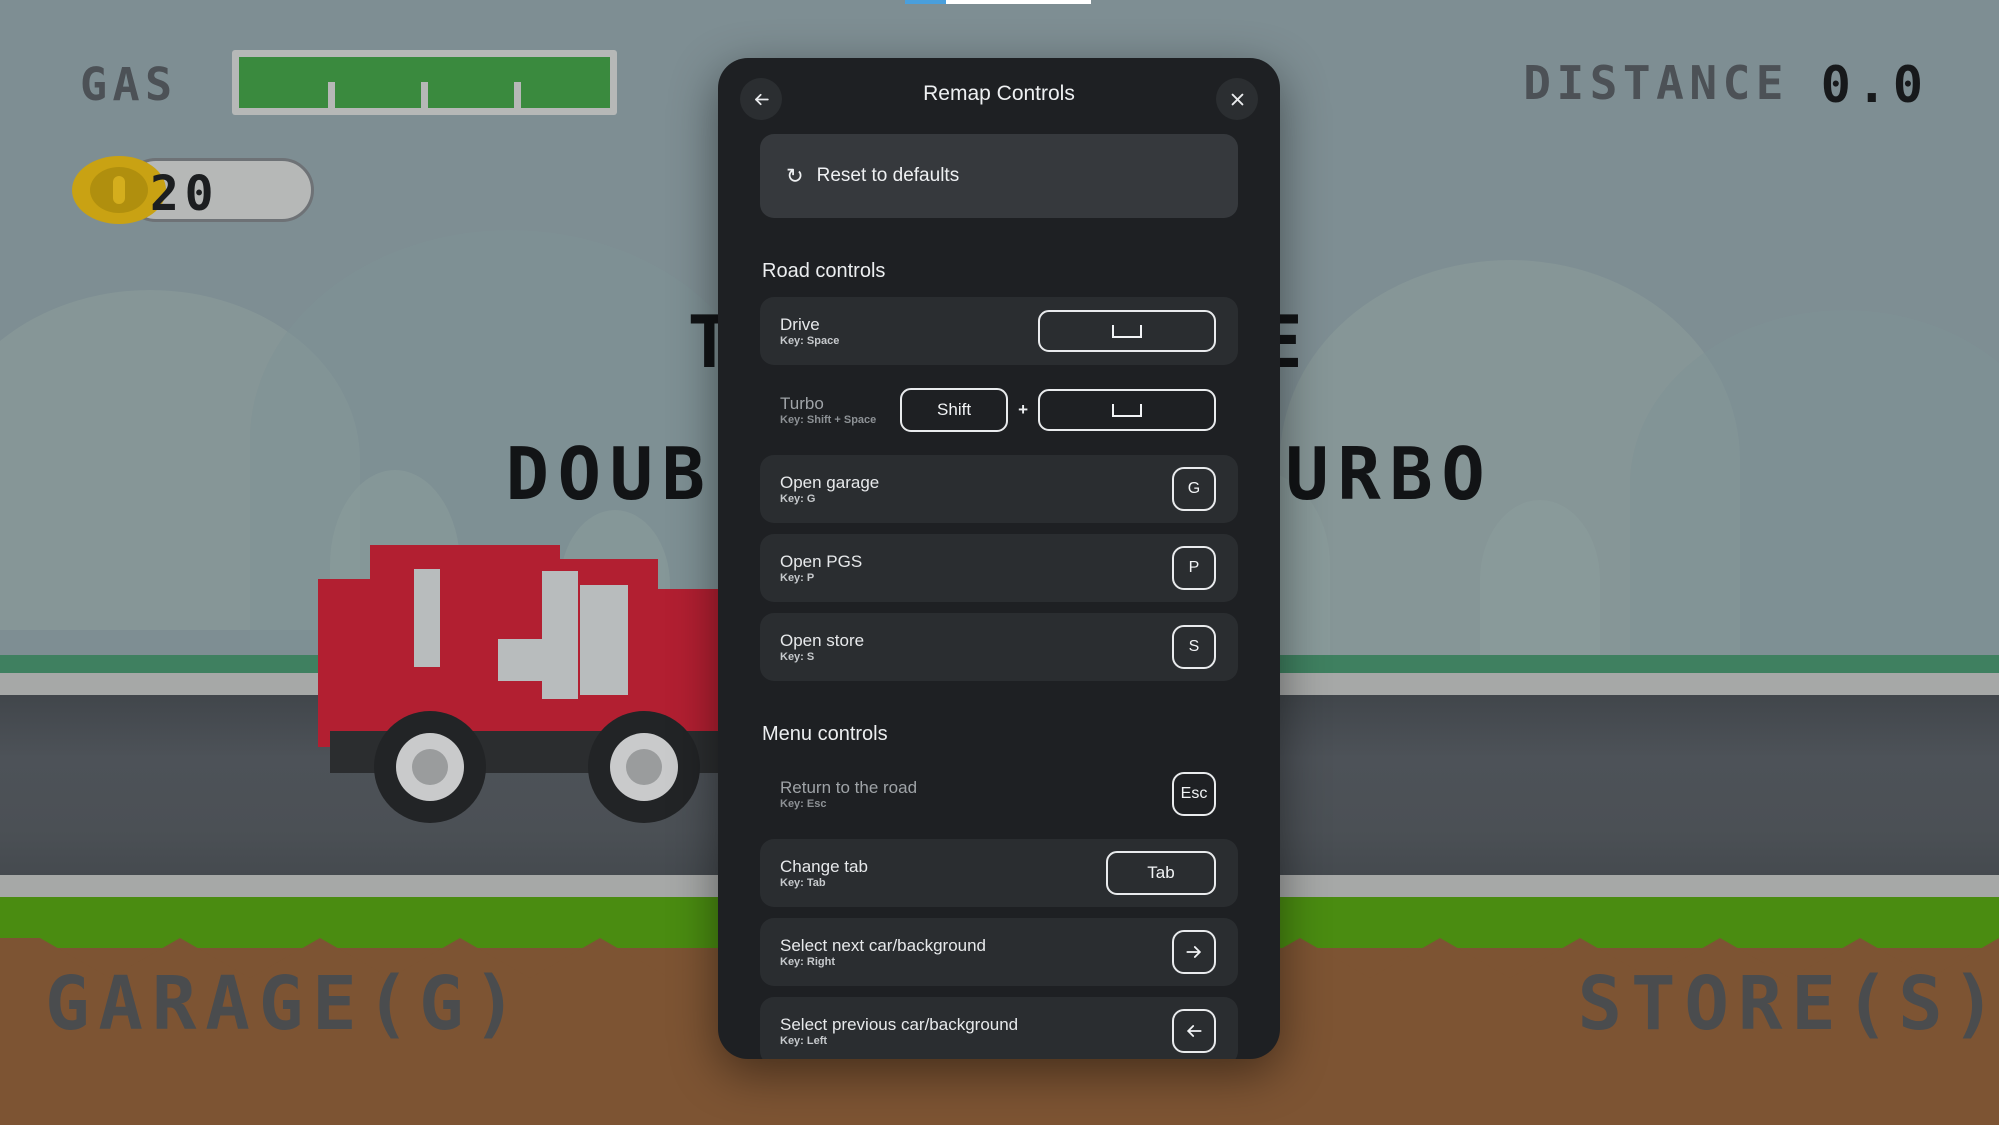  I want to click on key-button-arrow-right-icon, so click(1194, 952).